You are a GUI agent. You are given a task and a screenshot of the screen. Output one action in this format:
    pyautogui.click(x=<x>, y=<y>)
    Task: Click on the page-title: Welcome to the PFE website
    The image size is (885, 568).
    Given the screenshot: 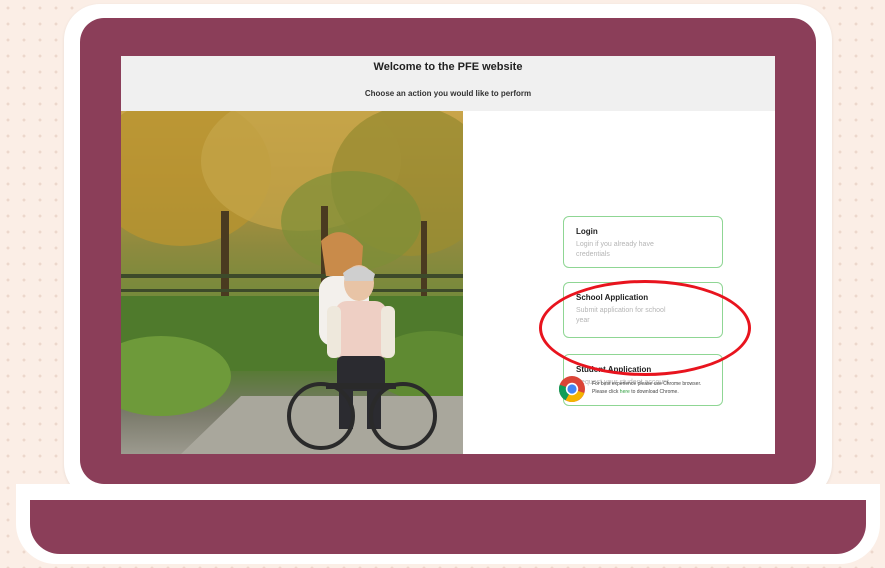 What is the action you would take?
    pyautogui.click(x=448, y=67)
    